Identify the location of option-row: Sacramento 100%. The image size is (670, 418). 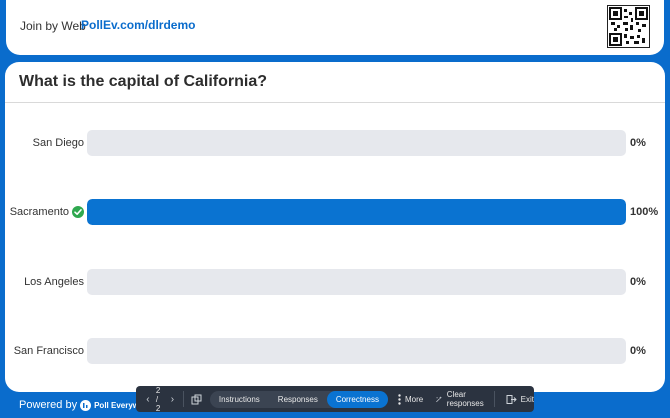
(335, 212).